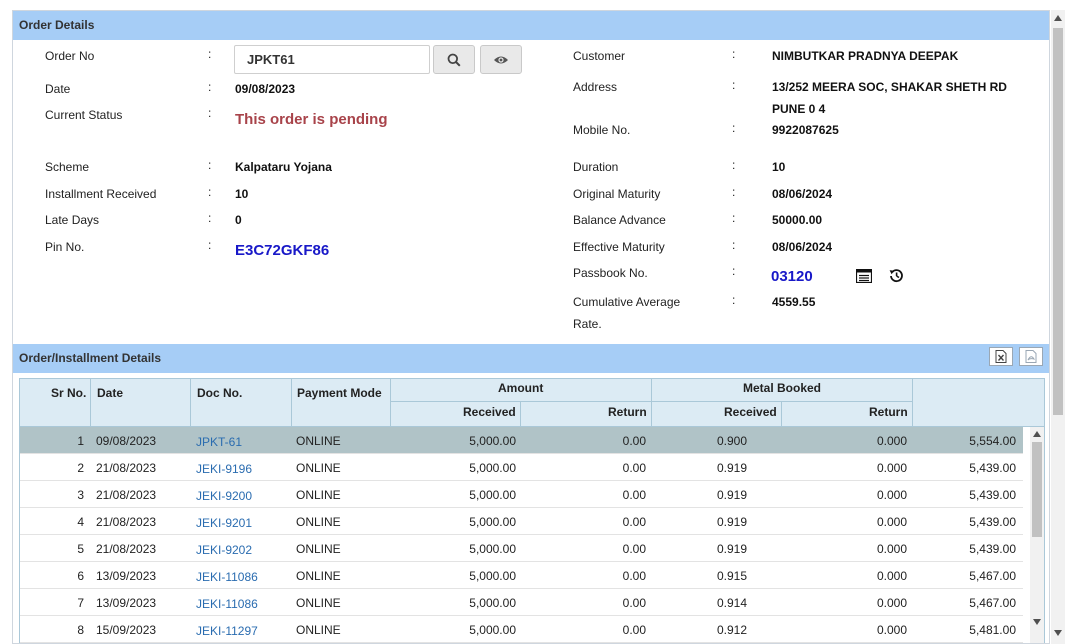  I want to click on page-scroll-thumb, so click(1058, 221).